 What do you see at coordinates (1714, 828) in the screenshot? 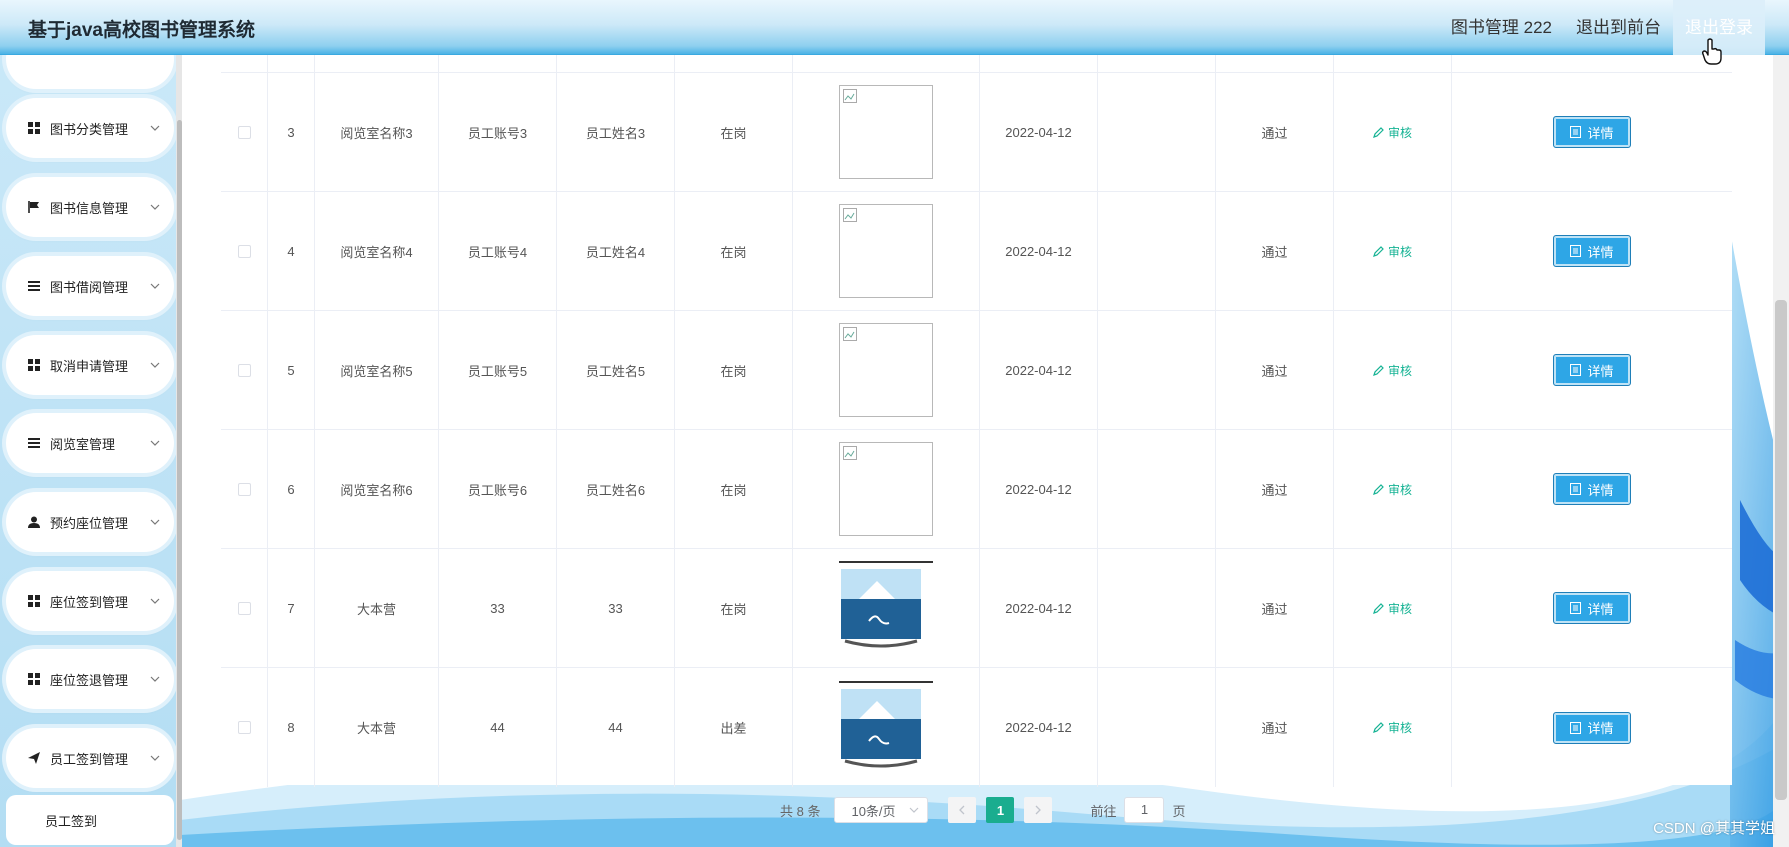
I see `watermark: CSDN @其其学姐` at bounding box center [1714, 828].